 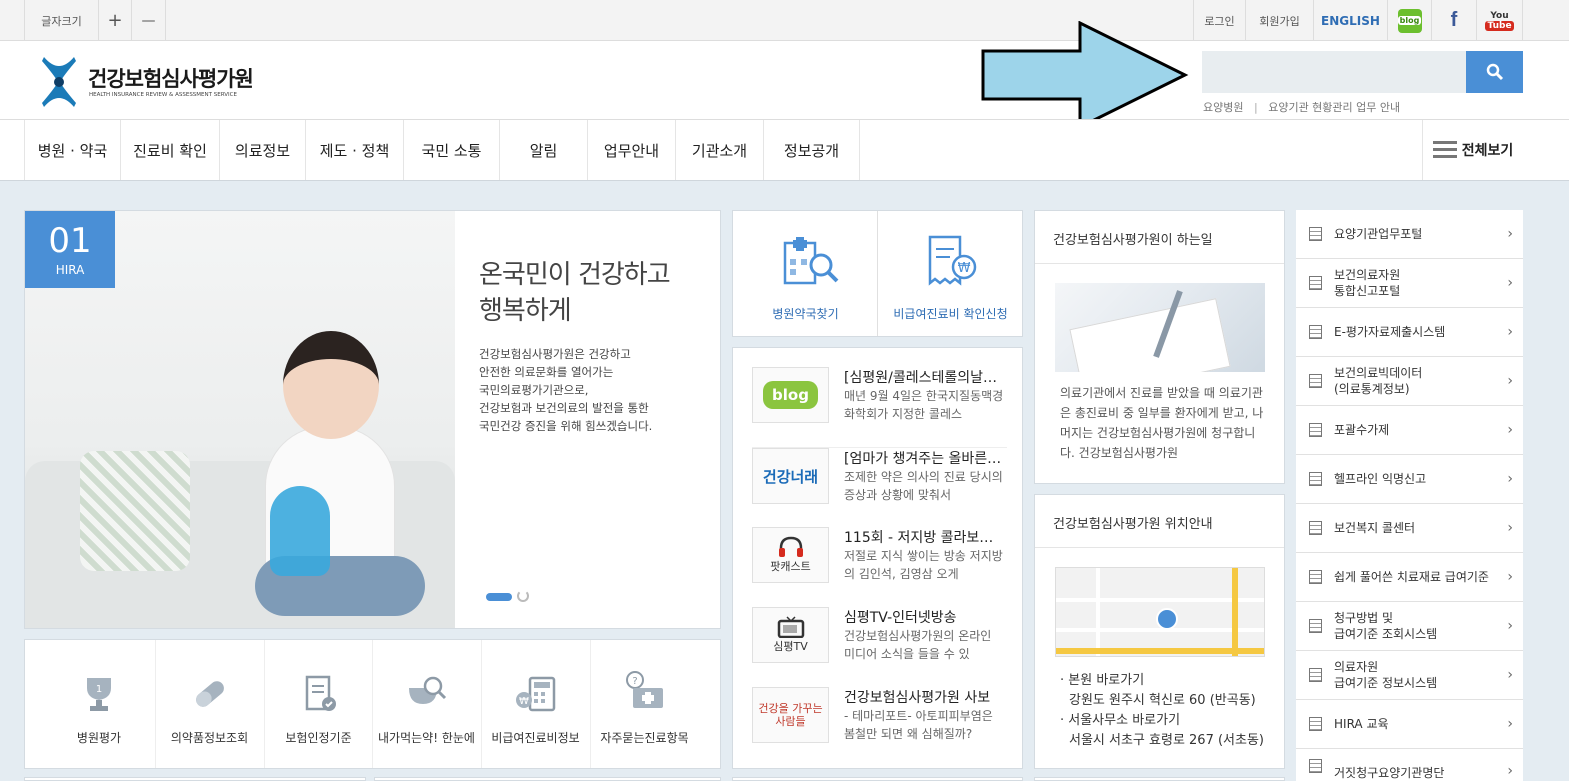 What do you see at coordinates (1120, 718) in the screenshot?
I see `seoul-office-link: · 서울사무소 바로가기` at bounding box center [1120, 718].